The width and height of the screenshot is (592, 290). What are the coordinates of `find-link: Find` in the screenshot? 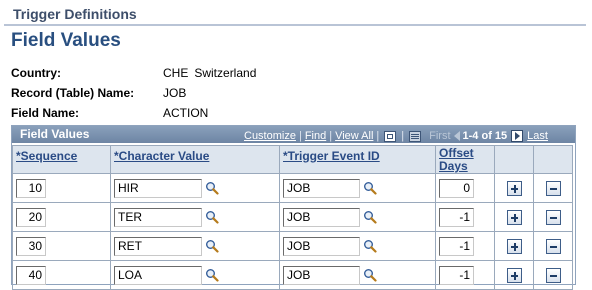 It's located at (315, 136).